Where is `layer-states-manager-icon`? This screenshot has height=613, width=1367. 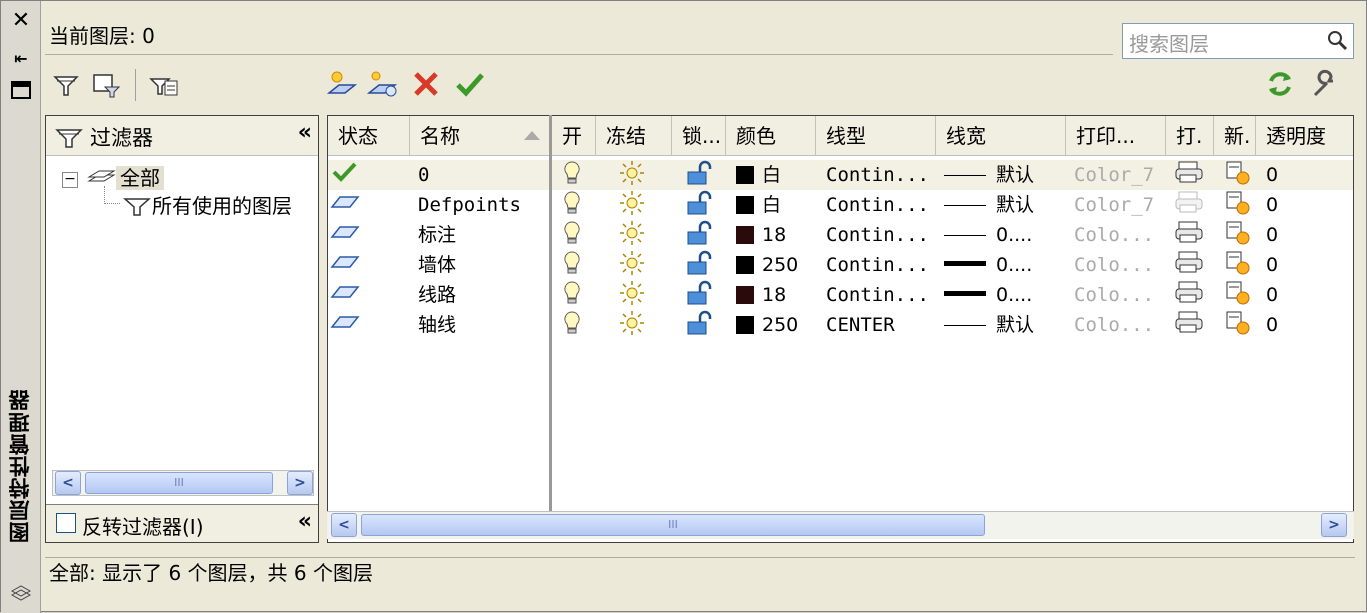
layer-states-manager-icon is located at coordinates (164, 84).